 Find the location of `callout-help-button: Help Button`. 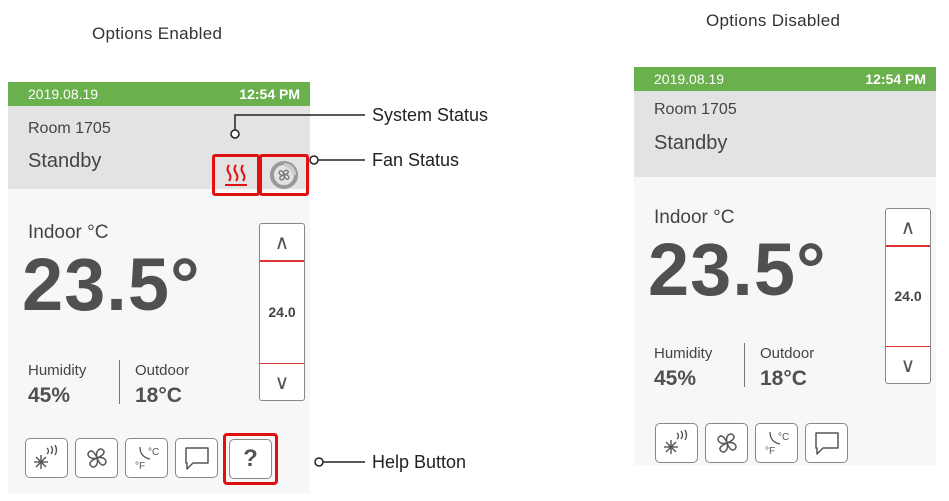

callout-help-button: Help Button is located at coordinates (419, 462).